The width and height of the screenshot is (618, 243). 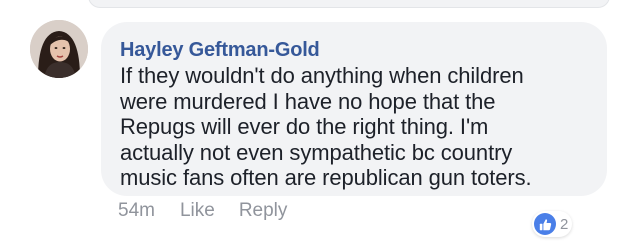 I want to click on comment-author: Hayley Geftman-Gold, so click(x=353, y=50).